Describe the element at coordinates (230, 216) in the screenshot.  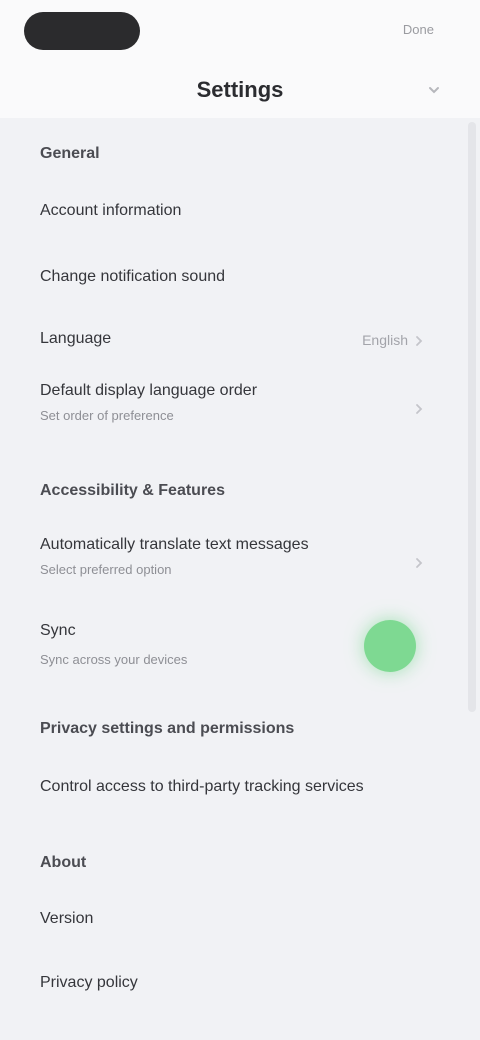
I see `row-account-information: Account information` at that location.